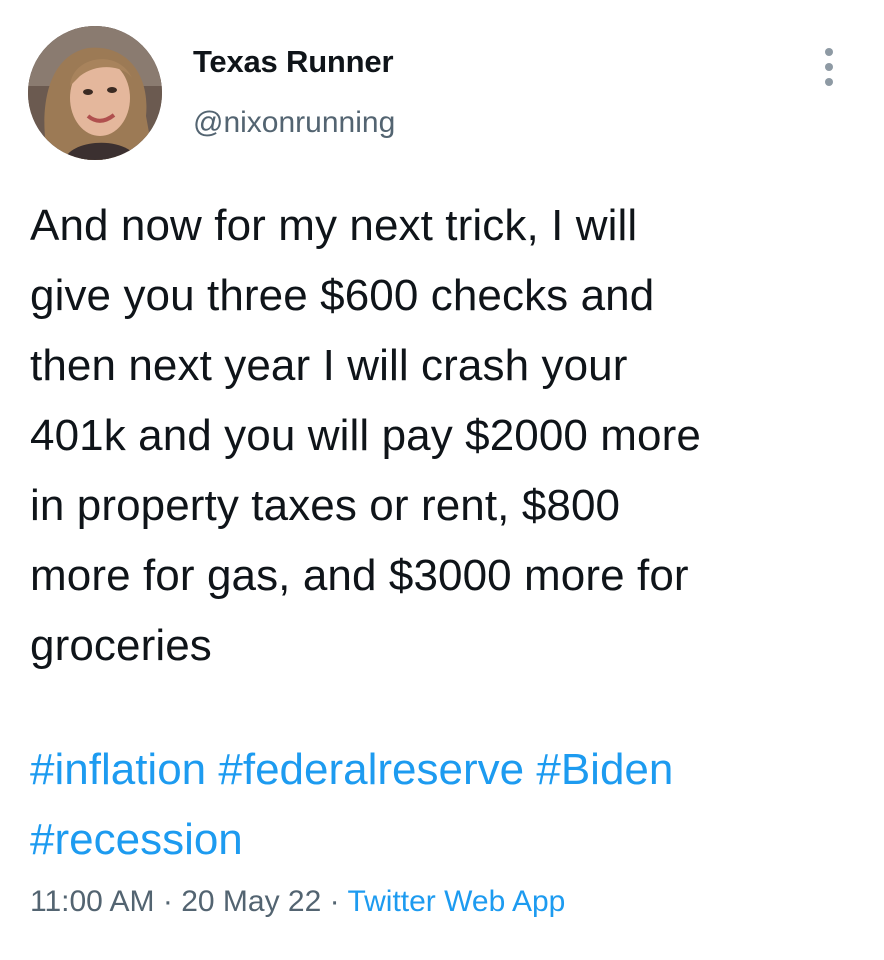  I want to click on tweet-date: 20 May 22, so click(251, 901).